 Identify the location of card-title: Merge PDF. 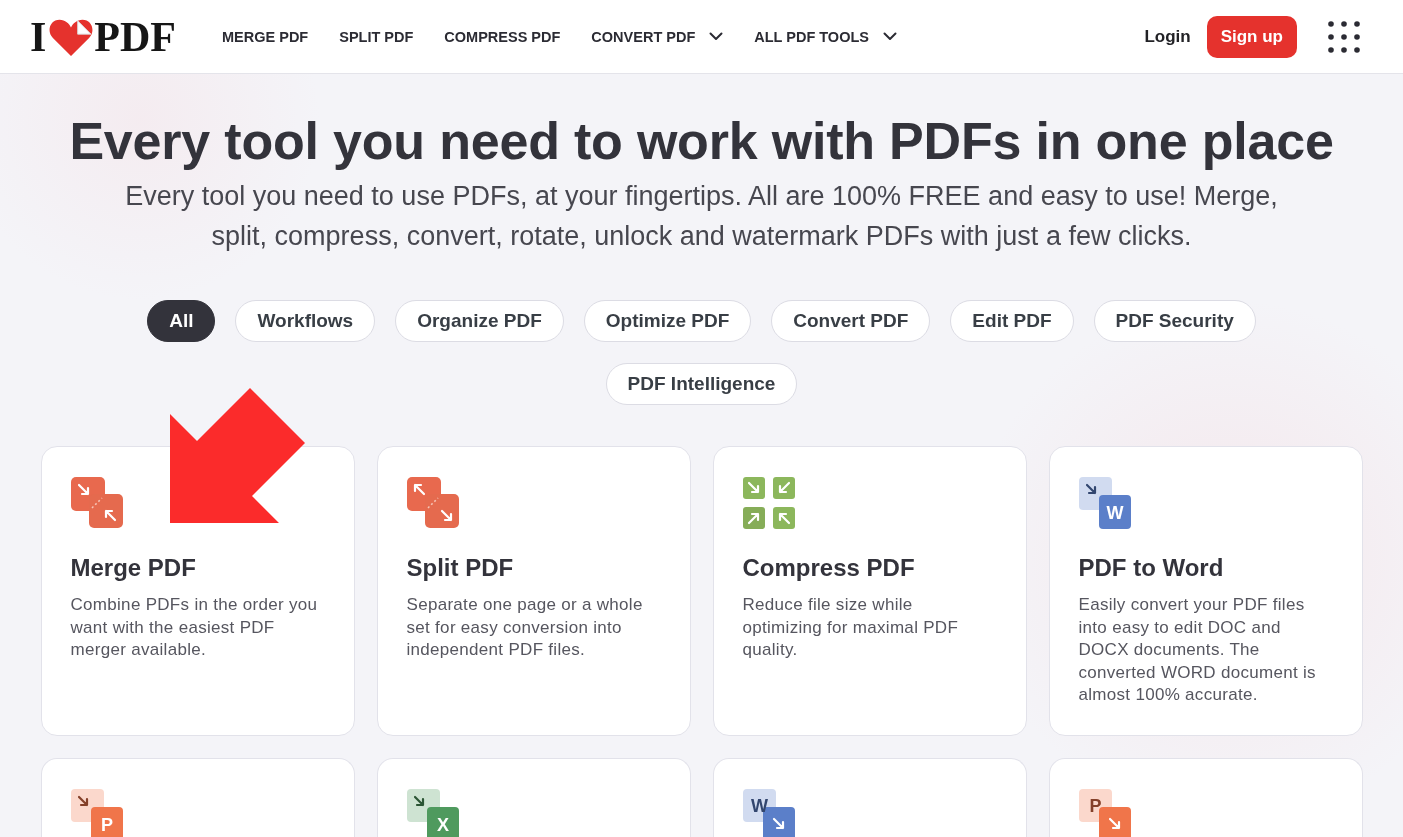
(133, 567).